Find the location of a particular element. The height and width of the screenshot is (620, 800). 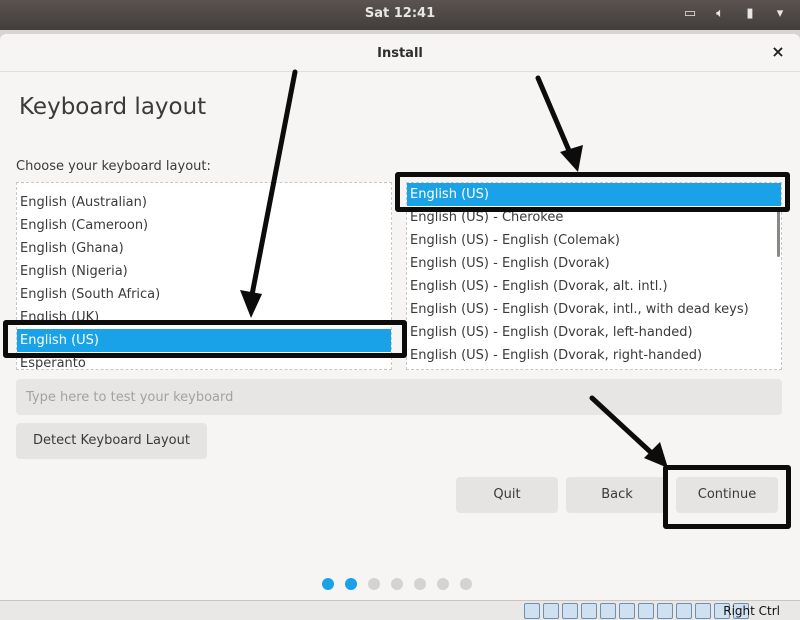

cpu-icon is located at coordinates (703, 611).